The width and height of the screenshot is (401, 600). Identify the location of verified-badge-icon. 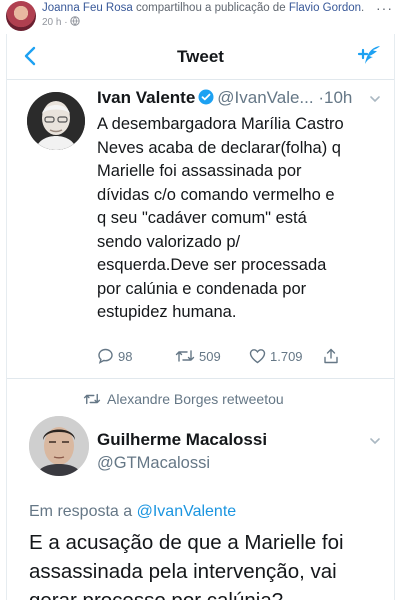
(206, 97).